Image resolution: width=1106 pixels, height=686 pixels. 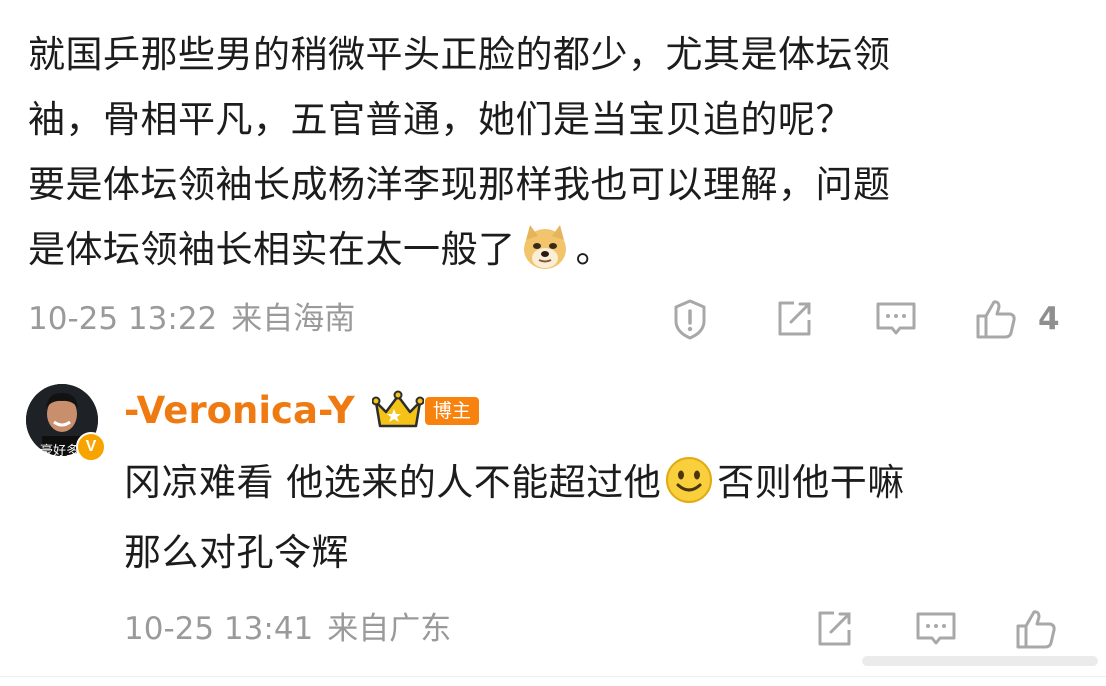 I want to click on crown-icon, so click(x=398, y=411).